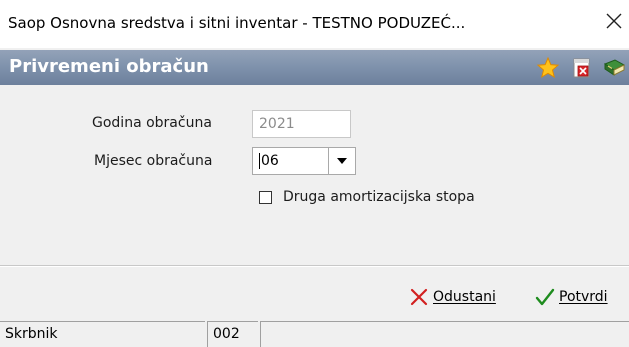  I want to click on pdf-document-icon, so click(582, 68).